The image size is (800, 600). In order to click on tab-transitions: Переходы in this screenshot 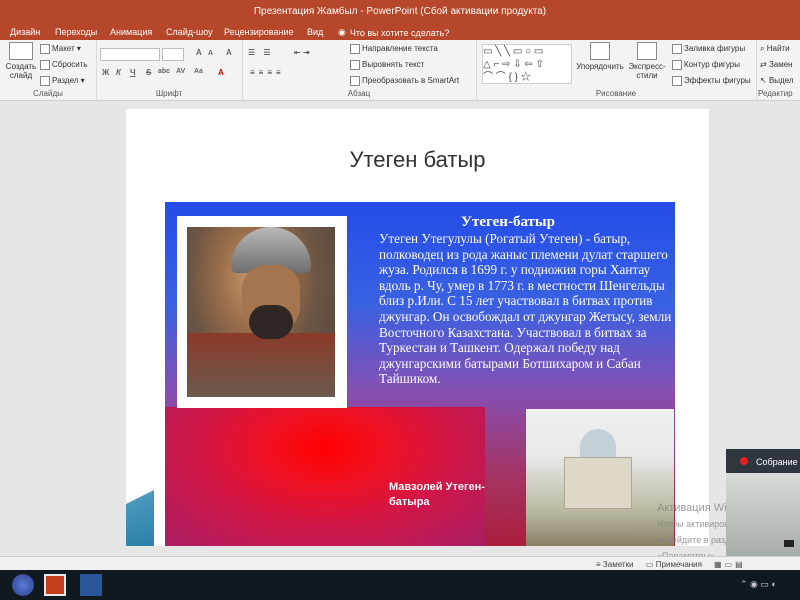, I will do `click(76, 32)`.